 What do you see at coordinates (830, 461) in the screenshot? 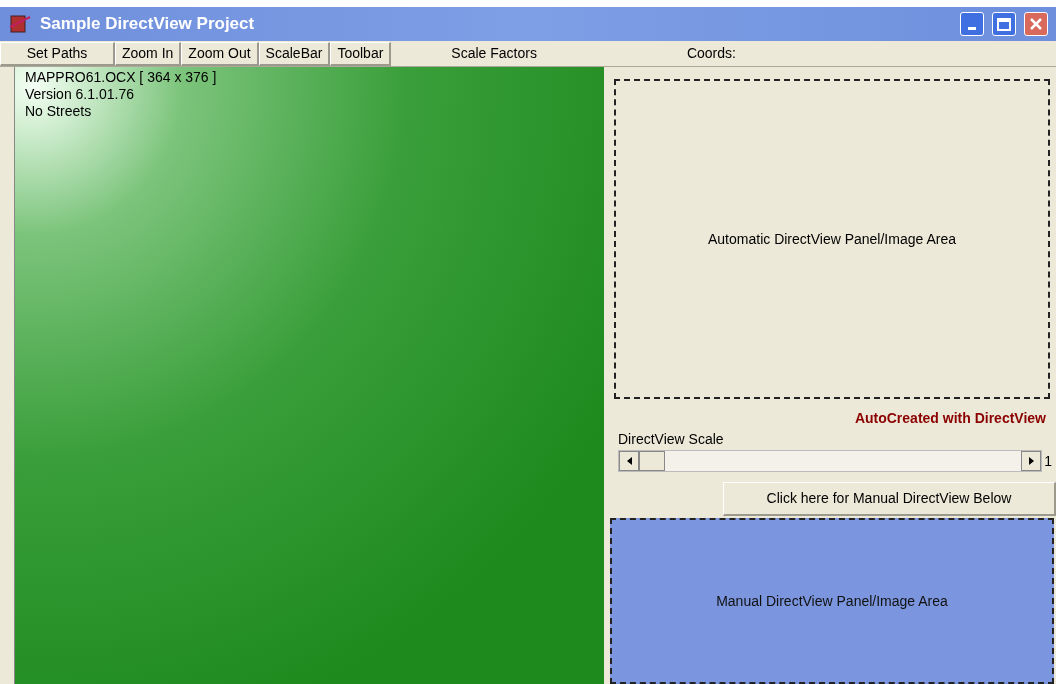
I see `scale-scrollbar` at bounding box center [830, 461].